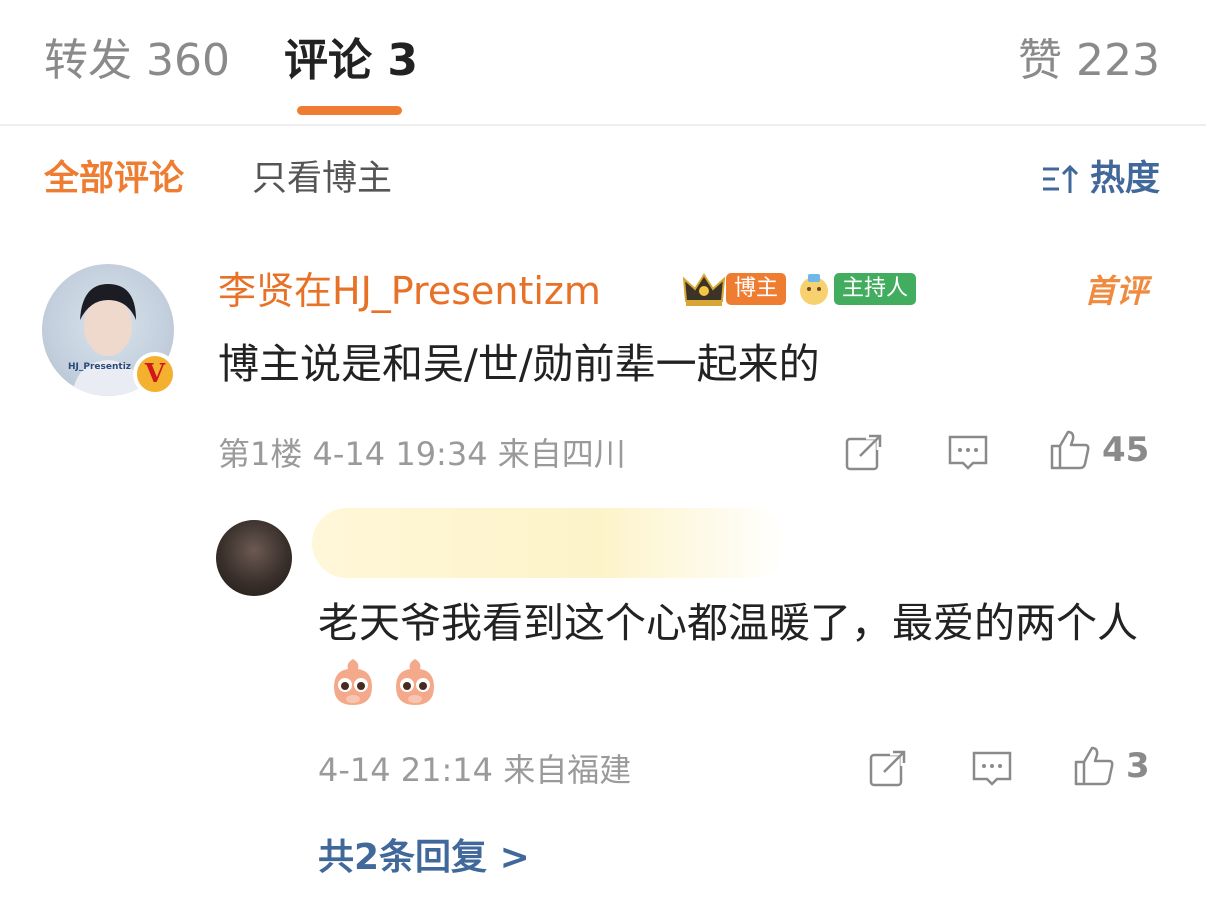 This screenshot has height=904, width=1206. What do you see at coordinates (475, 770) in the screenshot?
I see `reply-meta: 4-14 21:14 来自福建` at bounding box center [475, 770].